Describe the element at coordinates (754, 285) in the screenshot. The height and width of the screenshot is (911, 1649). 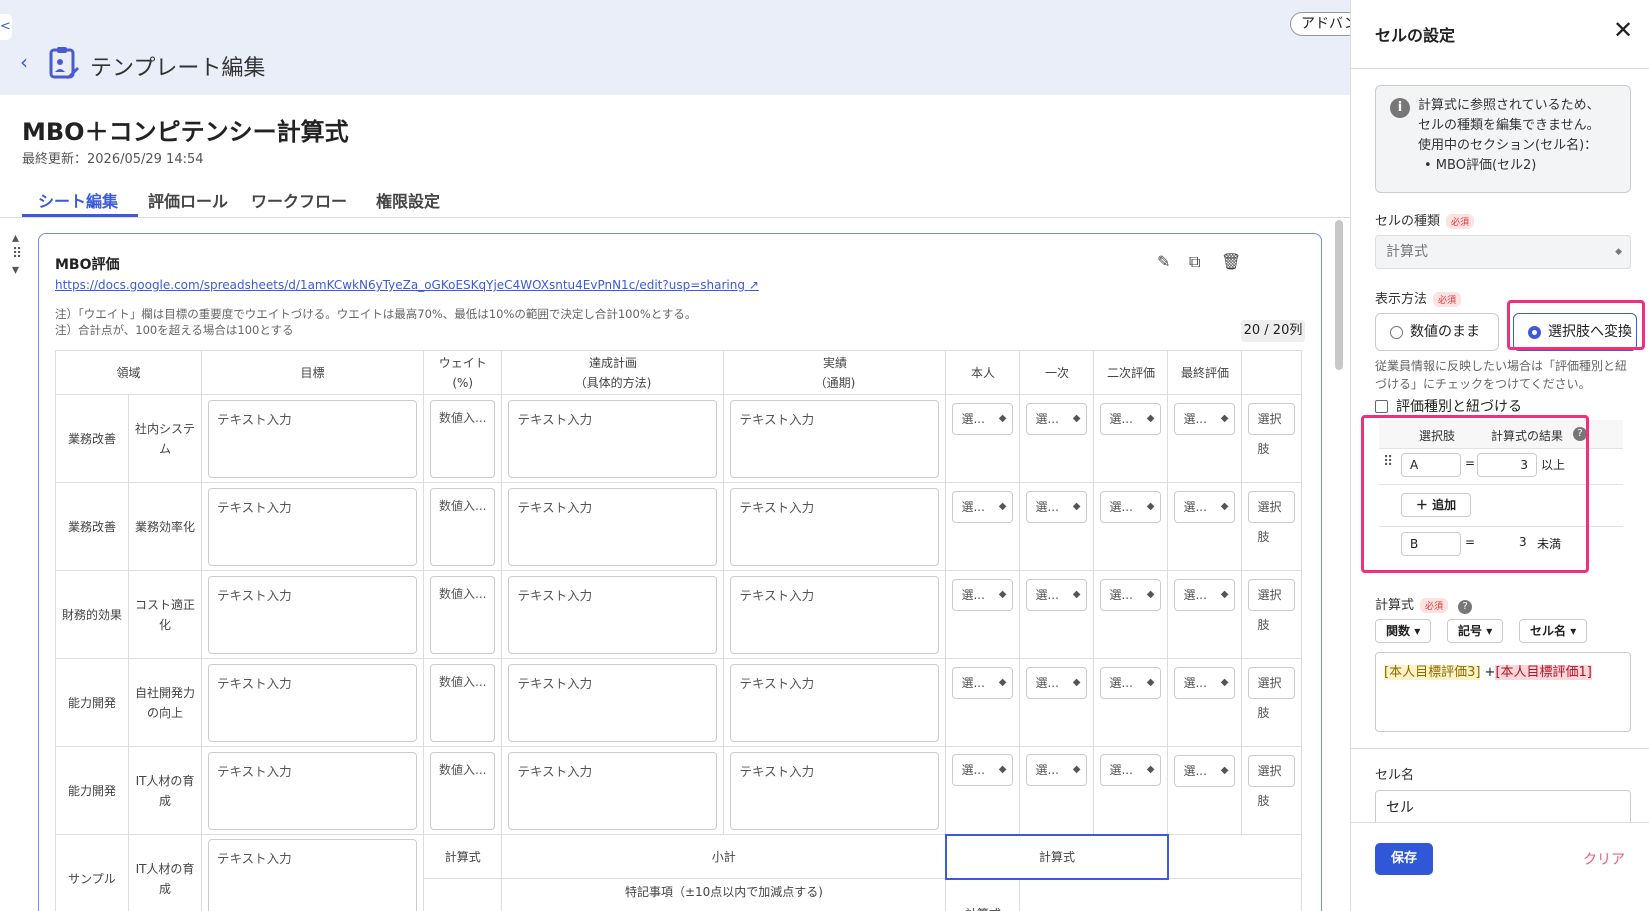
I see `external-link-icon: ↗` at that location.